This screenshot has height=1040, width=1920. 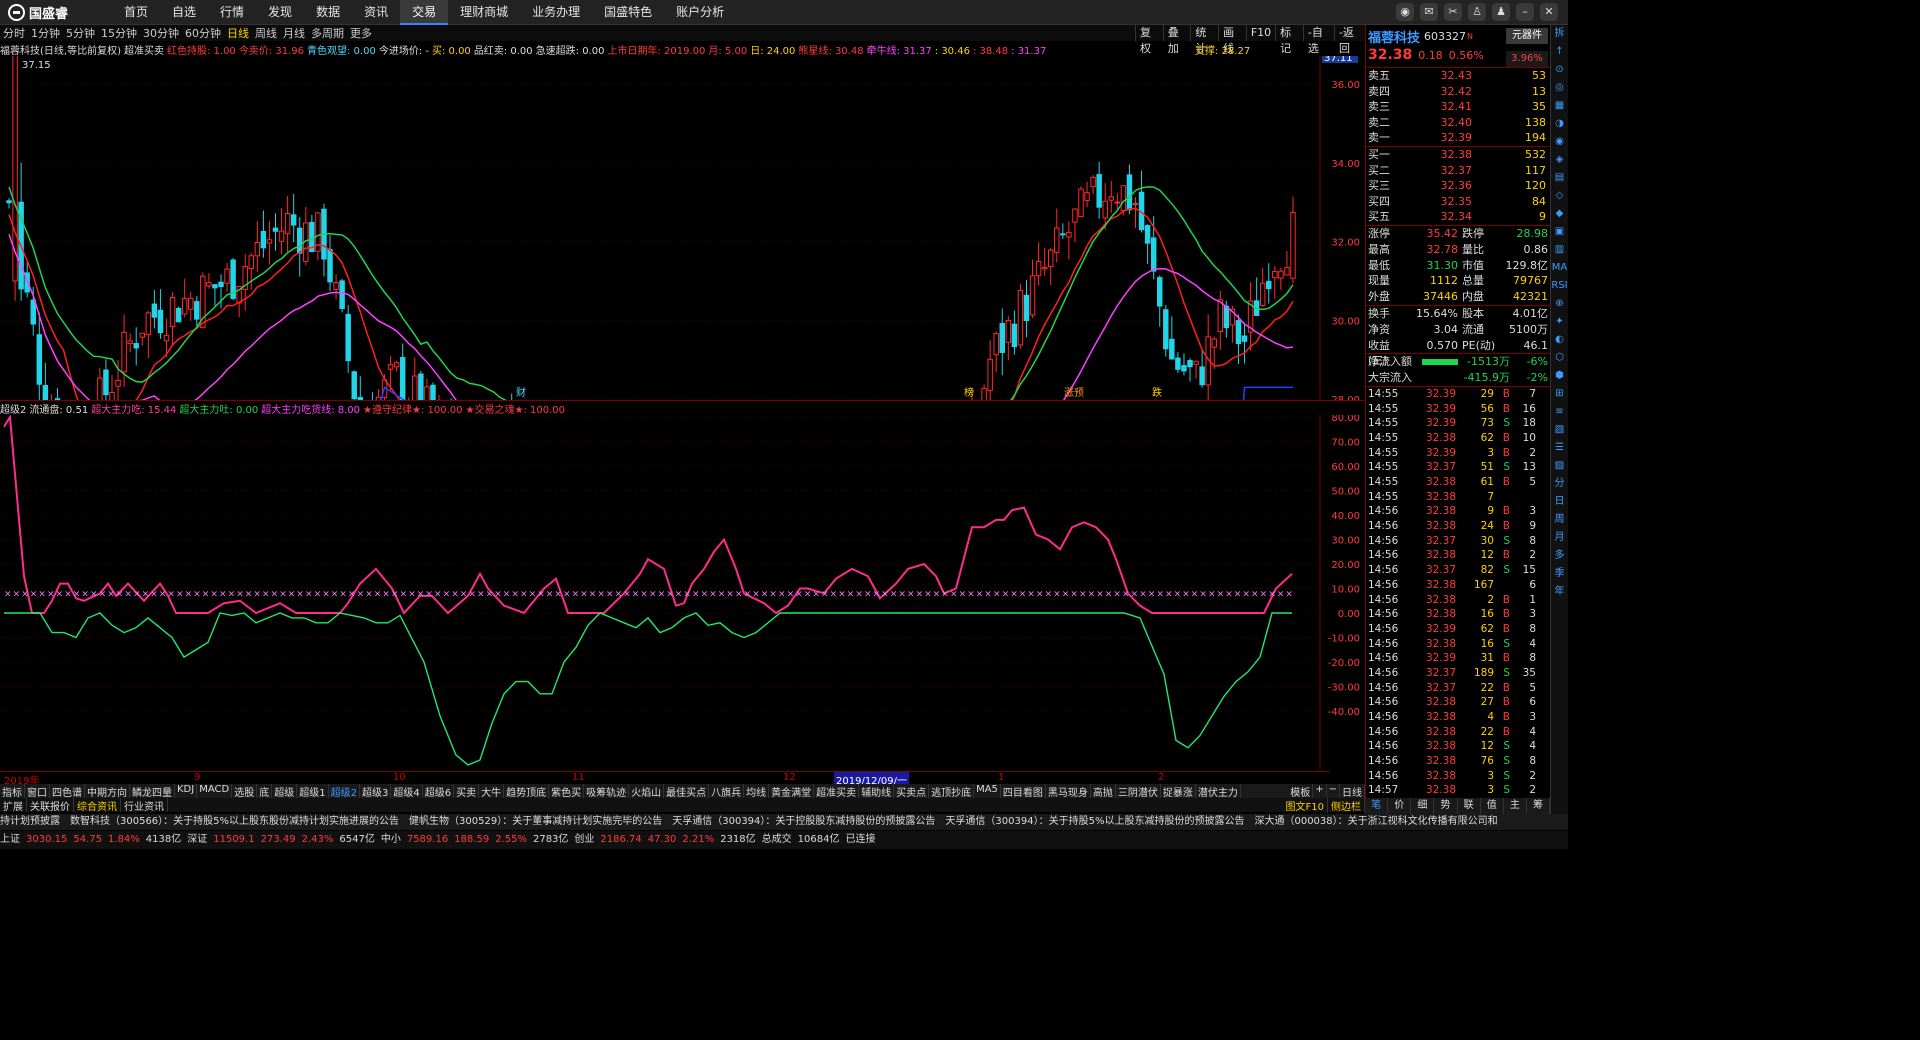 I want to click on chart-tool-button: 标记, so click(x=1289, y=40).